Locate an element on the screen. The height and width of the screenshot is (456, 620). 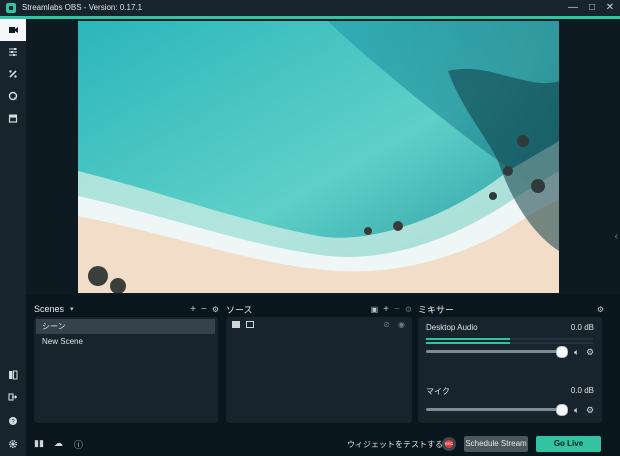
sidebar-item-logout is located at coordinates (13, 397).